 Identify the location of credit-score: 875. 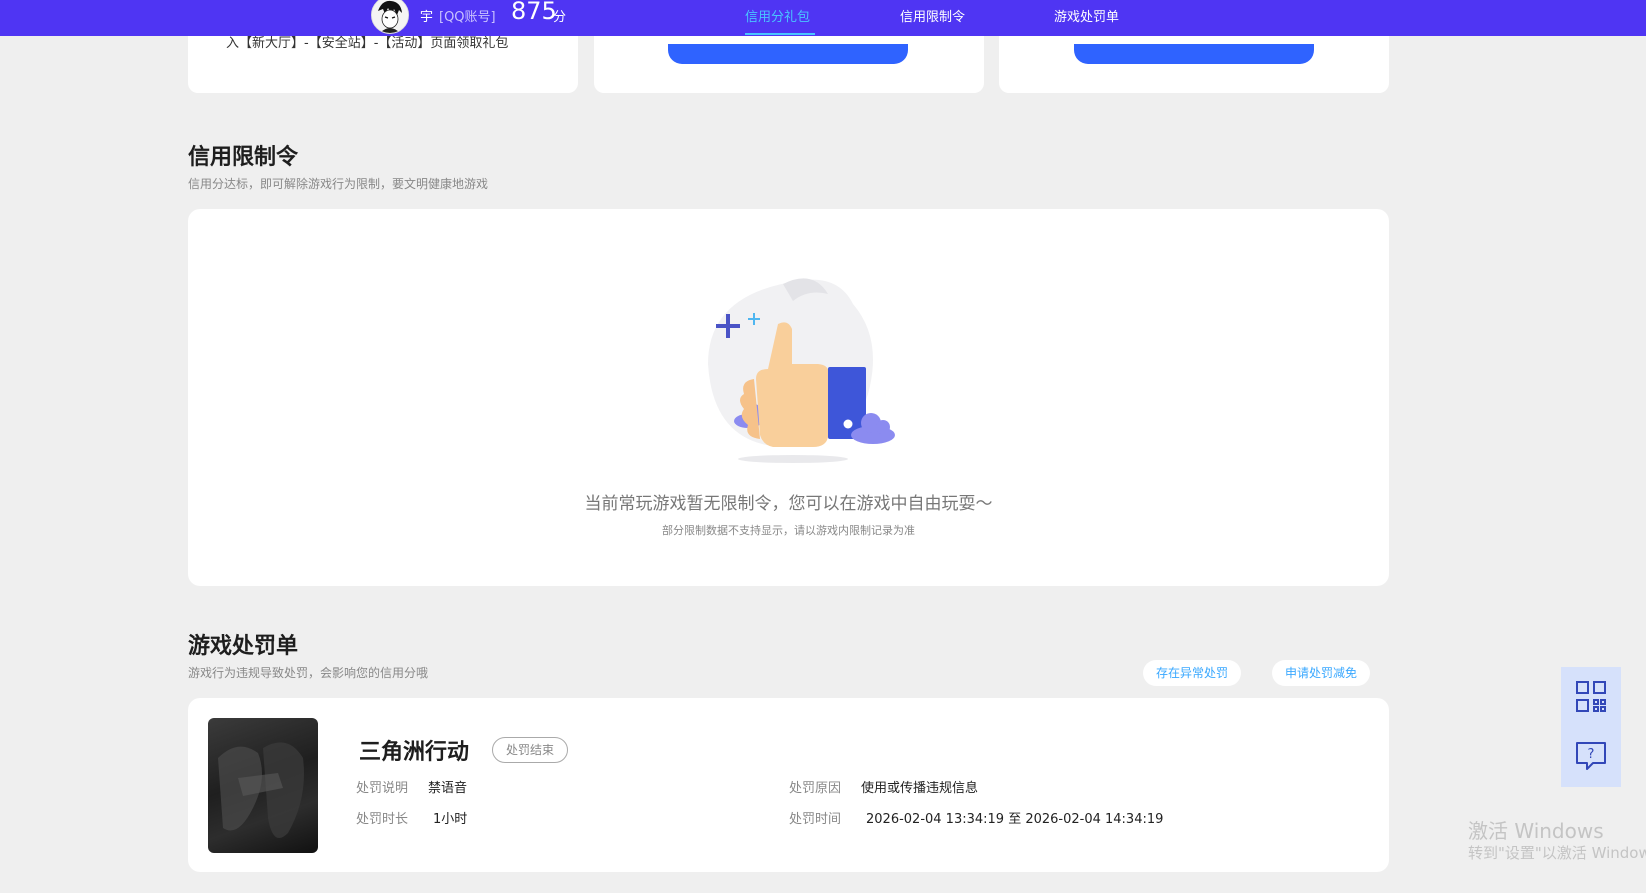
(534, 12).